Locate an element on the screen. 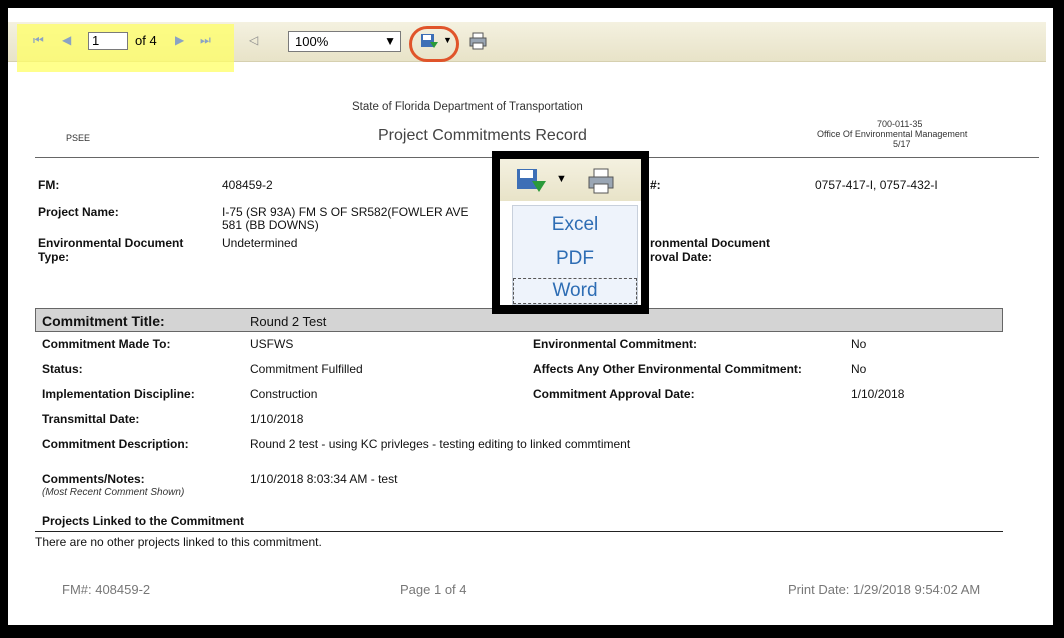 This screenshot has height=638, width=1064. export-menu: Excel PDF Word is located at coordinates (575, 255).